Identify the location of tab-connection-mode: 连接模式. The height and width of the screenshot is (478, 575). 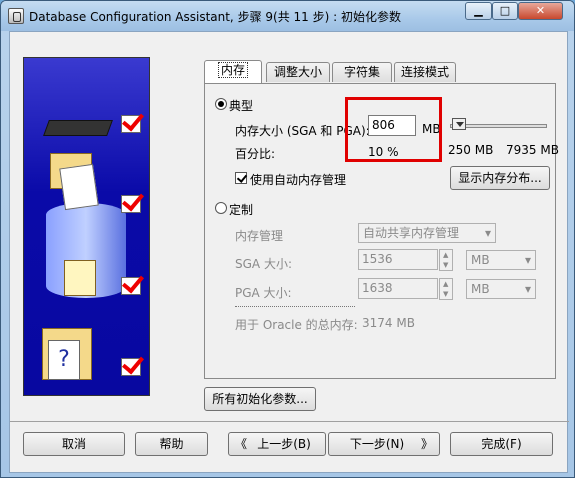
(425, 72).